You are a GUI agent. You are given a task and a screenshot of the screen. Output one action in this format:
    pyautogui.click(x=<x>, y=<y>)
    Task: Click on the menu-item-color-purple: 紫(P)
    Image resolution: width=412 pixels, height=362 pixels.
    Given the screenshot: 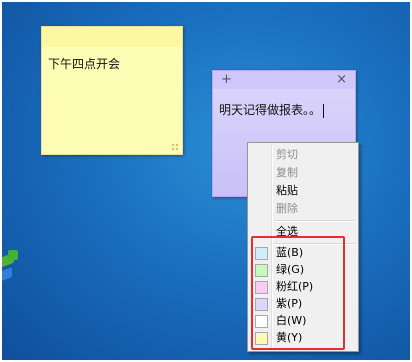 What is the action you would take?
    pyautogui.click(x=303, y=304)
    